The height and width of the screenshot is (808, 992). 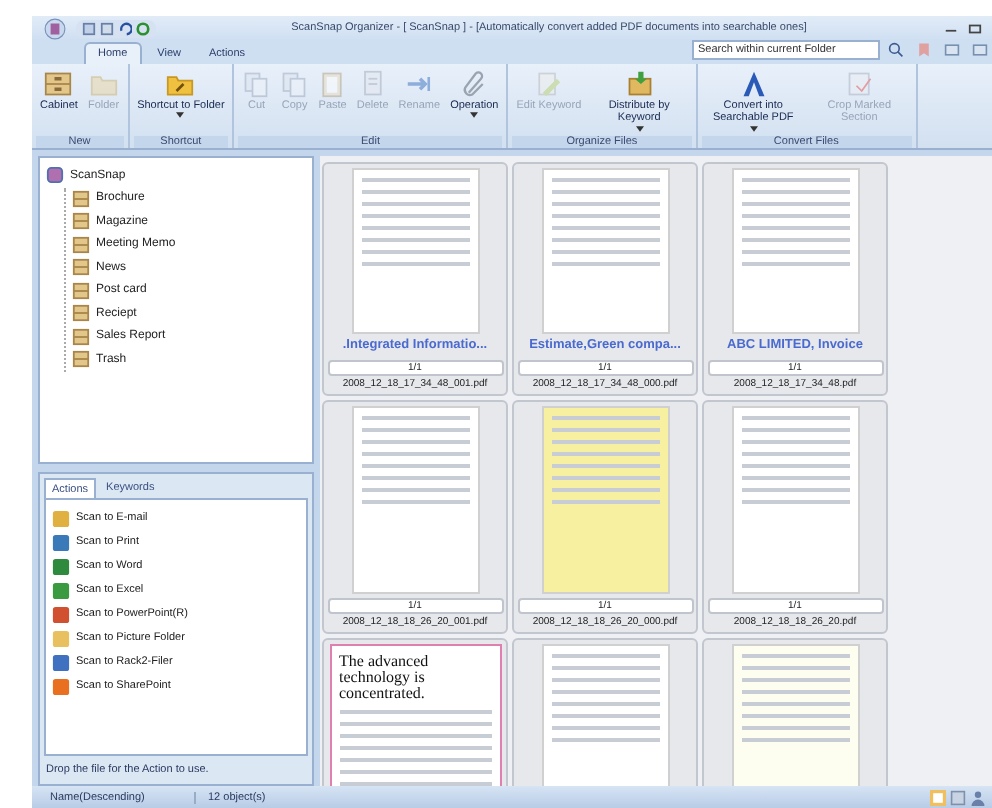 What do you see at coordinates (753, 84) in the screenshot?
I see `triangle-icon` at bounding box center [753, 84].